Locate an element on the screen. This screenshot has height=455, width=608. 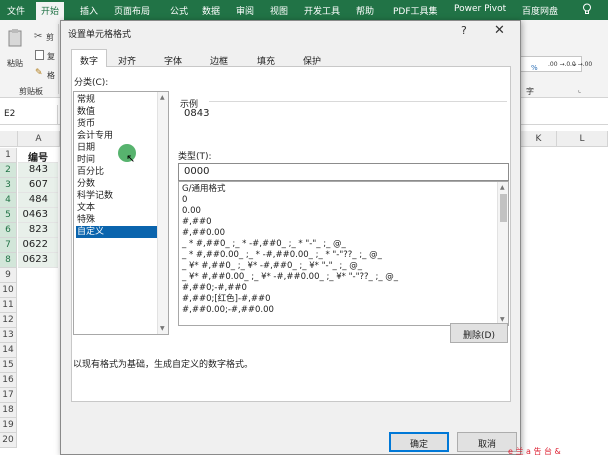
dialog-launcher-icon: ⌞ is located at coordinates (579, 90).